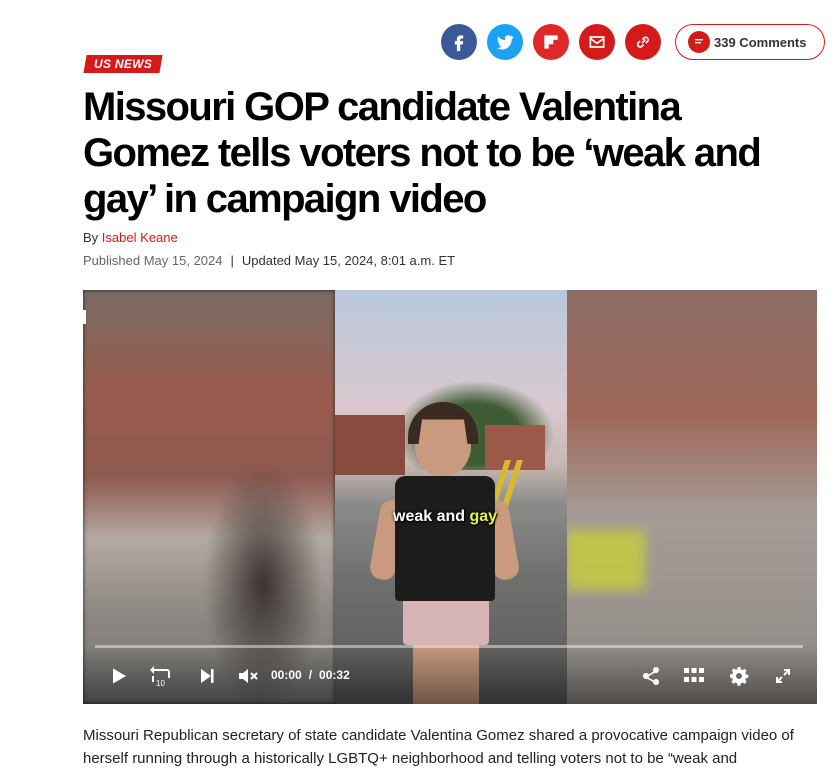  Describe the element at coordinates (160, 683) in the screenshot. I see `svg-text: 10` at that location.